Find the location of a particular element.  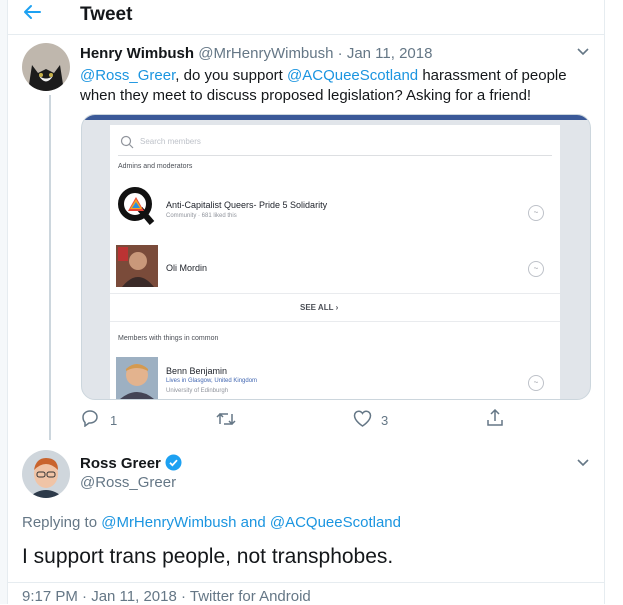

mention-acqueescotland: @ACQueeScotland is located at coordinates (352, 75).